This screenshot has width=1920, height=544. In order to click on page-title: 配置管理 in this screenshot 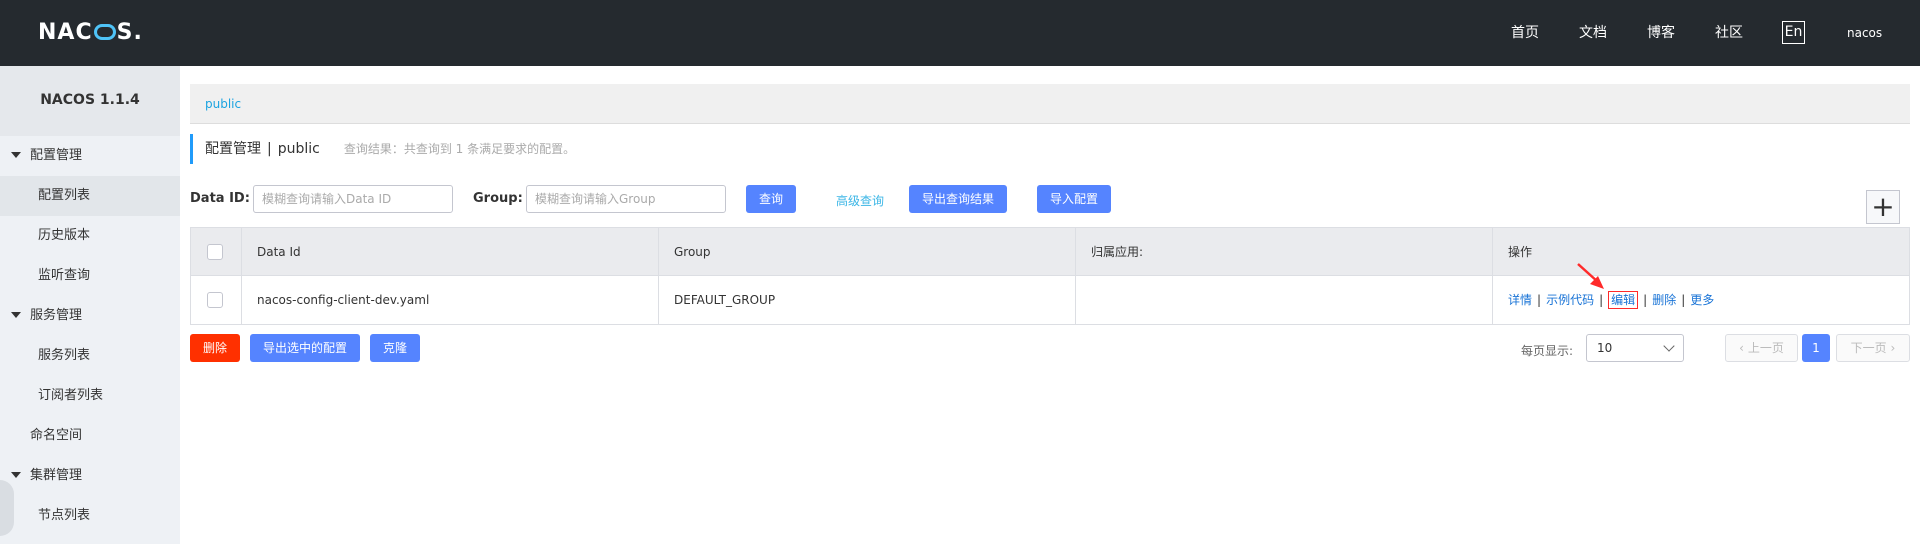, I will do `click(233, 149)`.